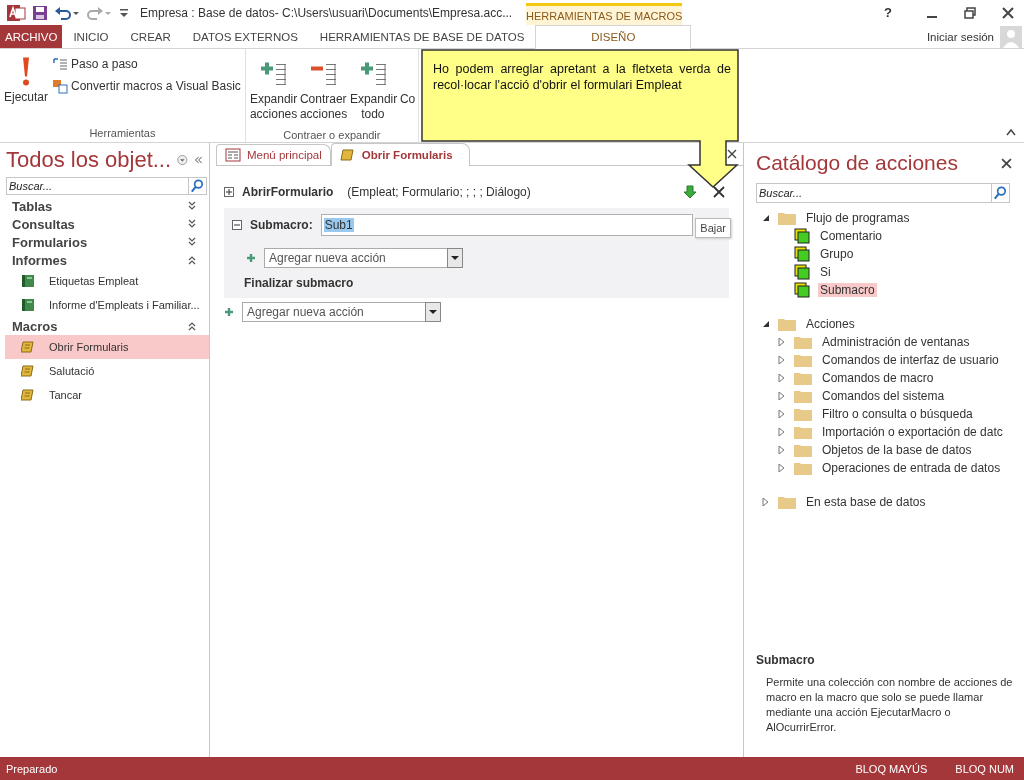  What do you see at coordinates (851, 236) in the screenshot?
I see `tree-item: Comentario` at bounding box center [851, 236].